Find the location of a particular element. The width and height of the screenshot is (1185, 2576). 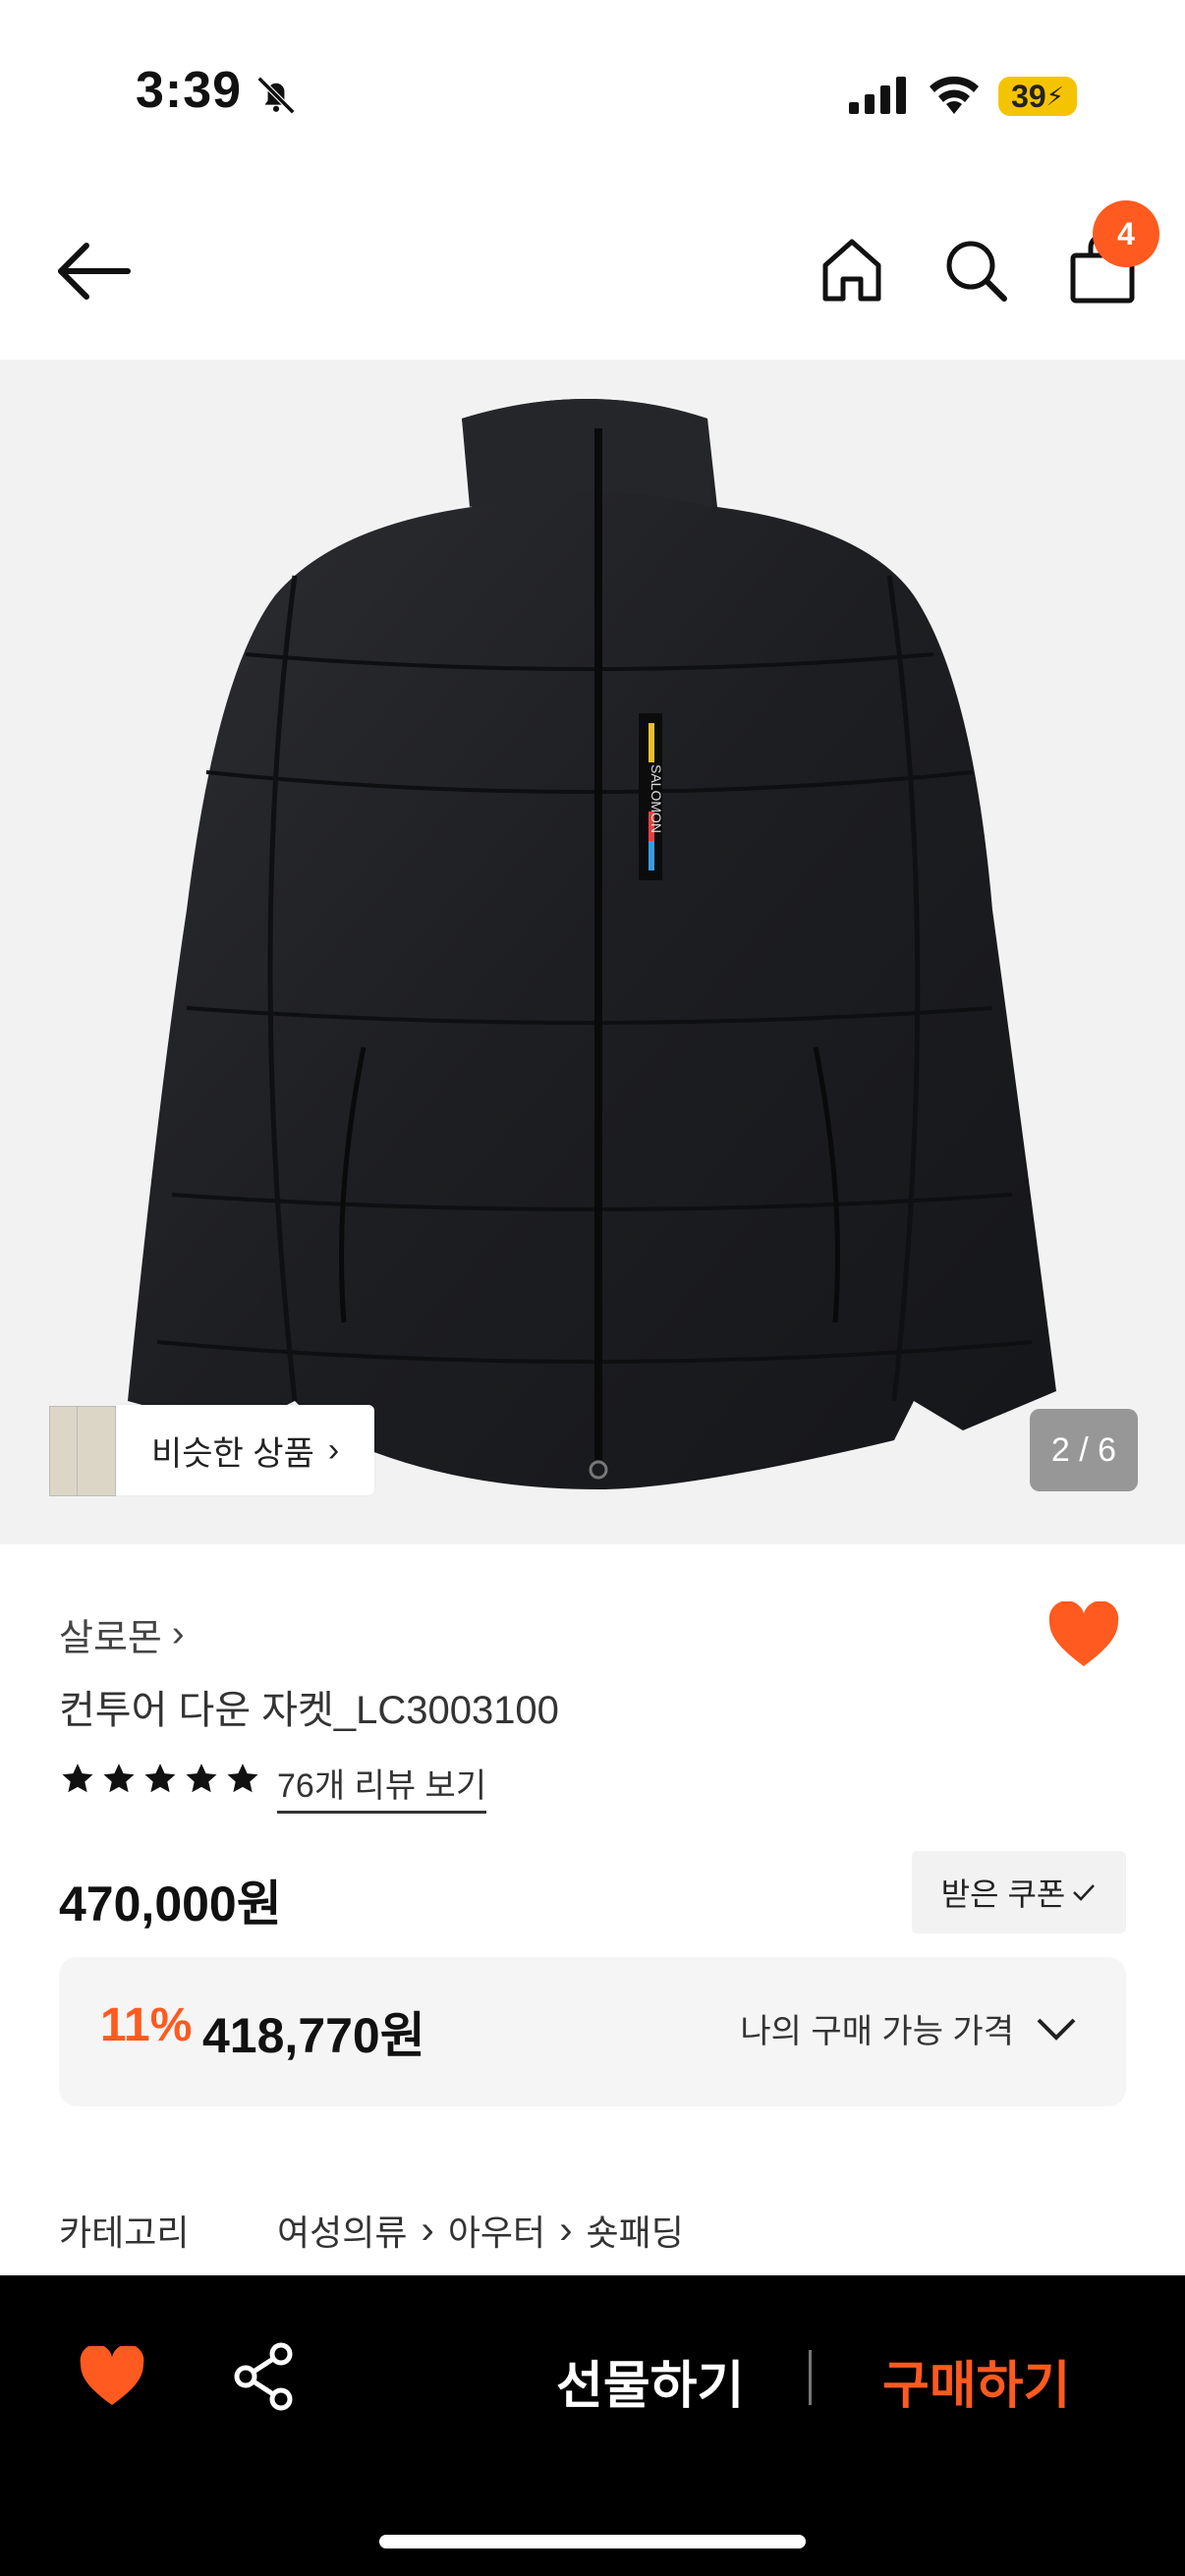

search-icon is located at coordinates (976, 270).